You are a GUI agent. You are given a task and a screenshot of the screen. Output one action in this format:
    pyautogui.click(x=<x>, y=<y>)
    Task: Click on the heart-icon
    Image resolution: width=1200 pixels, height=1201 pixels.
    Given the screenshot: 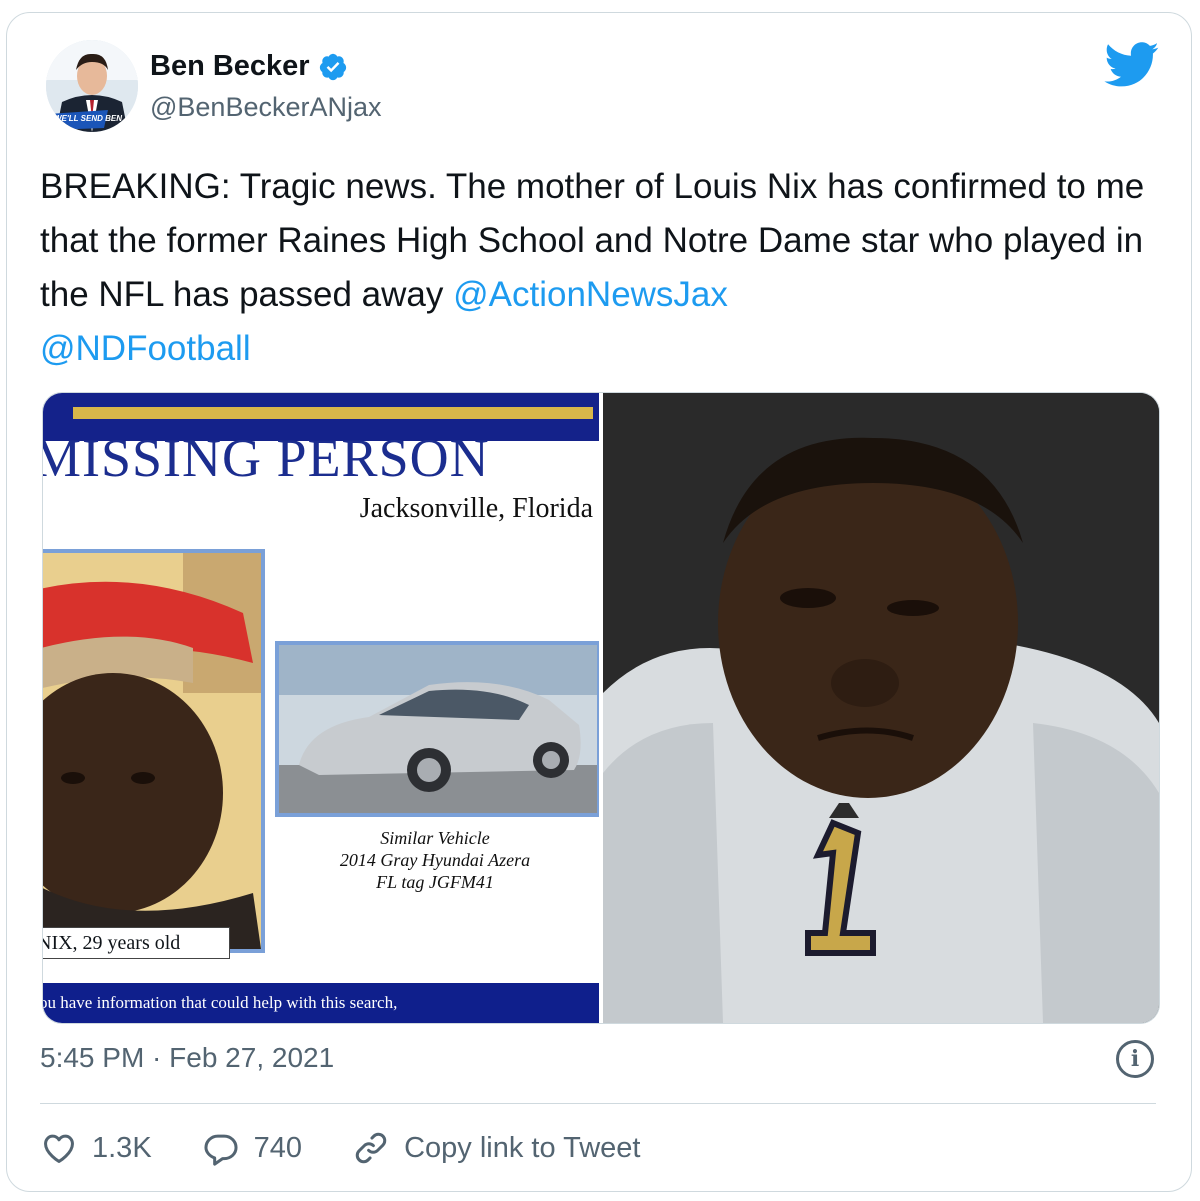 What is the action you would take?
    pyautogui.click(x=59, y=1148)
    